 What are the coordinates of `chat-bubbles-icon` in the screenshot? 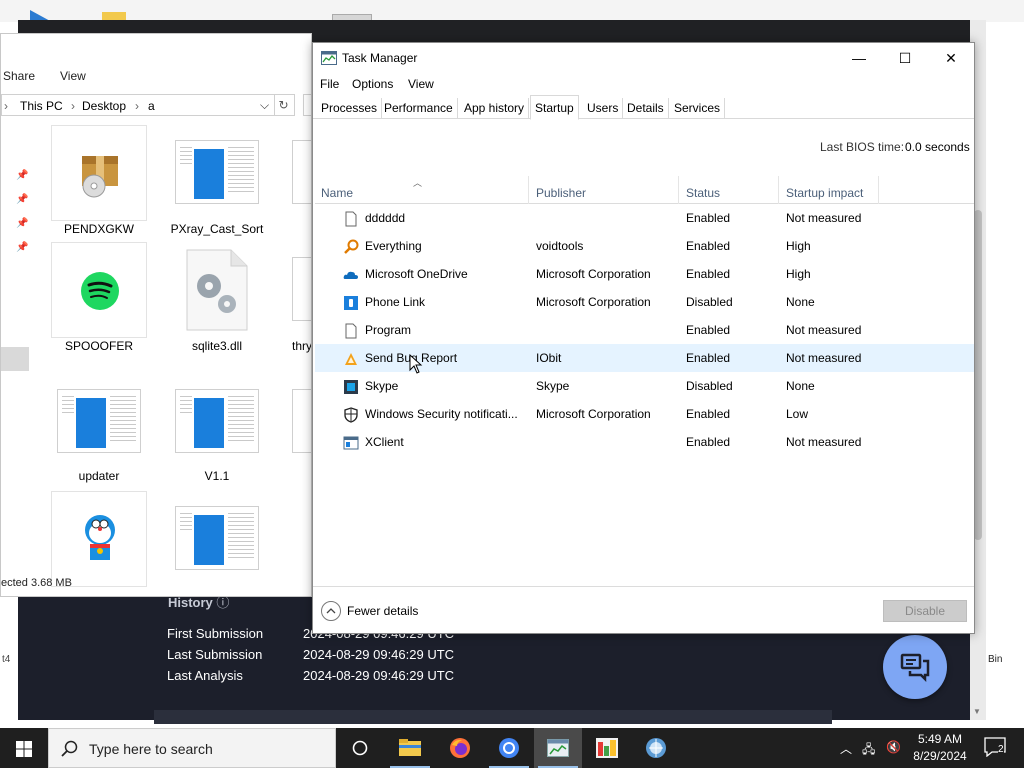 It's located at (915, 668).